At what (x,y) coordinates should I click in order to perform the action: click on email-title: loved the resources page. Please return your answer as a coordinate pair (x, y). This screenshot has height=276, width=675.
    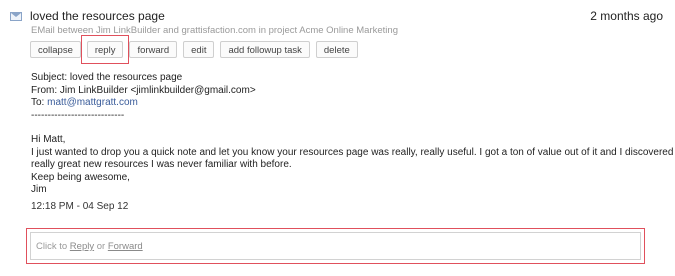
    Looking at the image, I should click on (97, 16).